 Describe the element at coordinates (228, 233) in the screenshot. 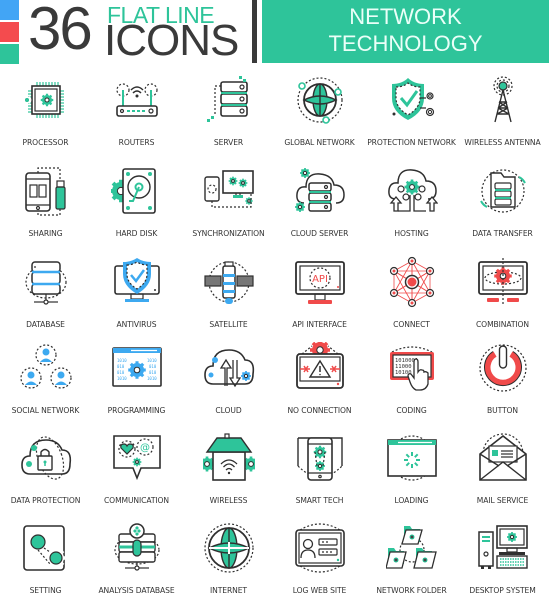

I see `icon-label: SYNCHRONIZATION` at that location.